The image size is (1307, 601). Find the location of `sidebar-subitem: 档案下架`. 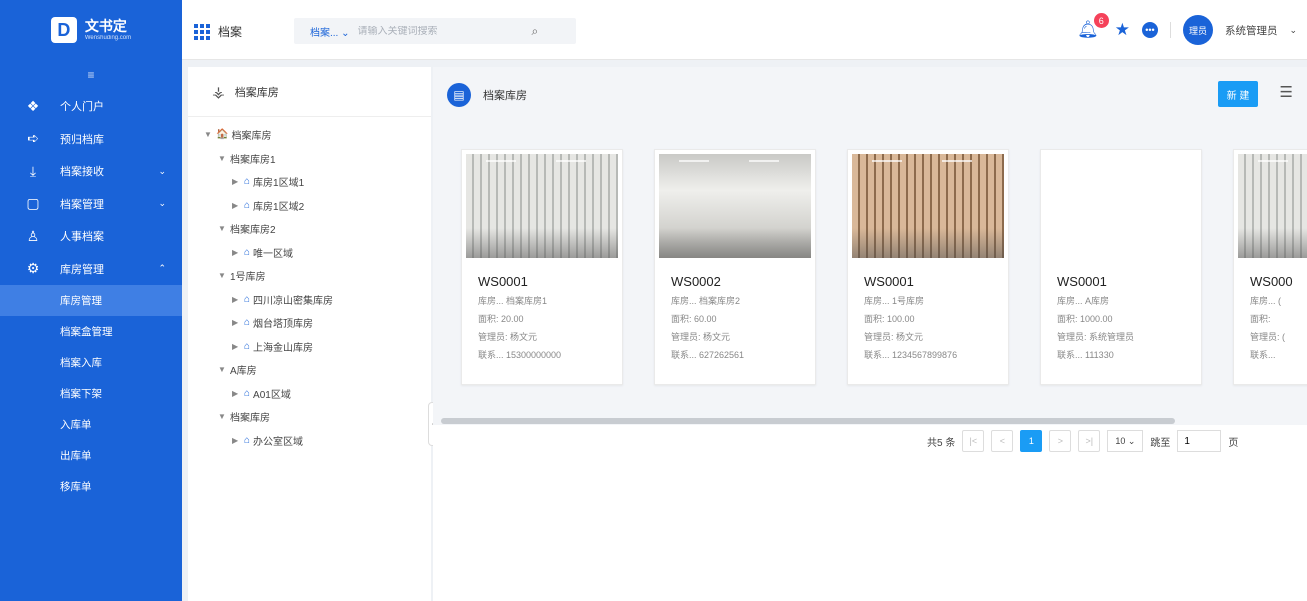

sidebar-subitem: 档案下架 is located at coordinates (91, 393).